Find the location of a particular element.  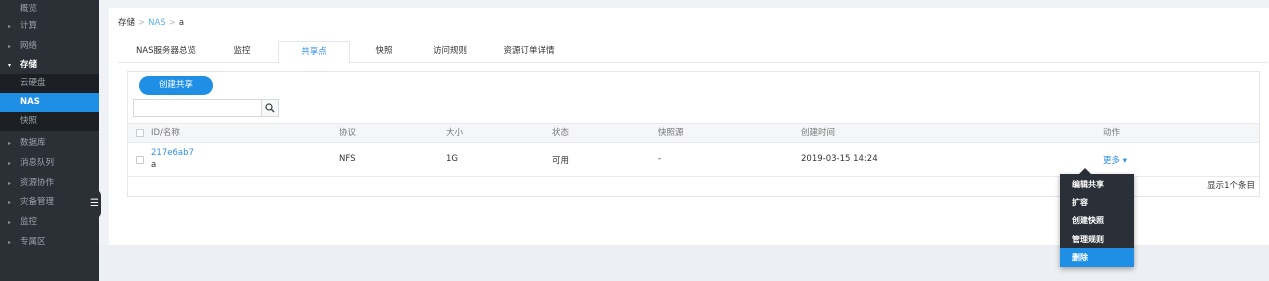

column-header-size: 大小 is located at coordinates (455, 133).